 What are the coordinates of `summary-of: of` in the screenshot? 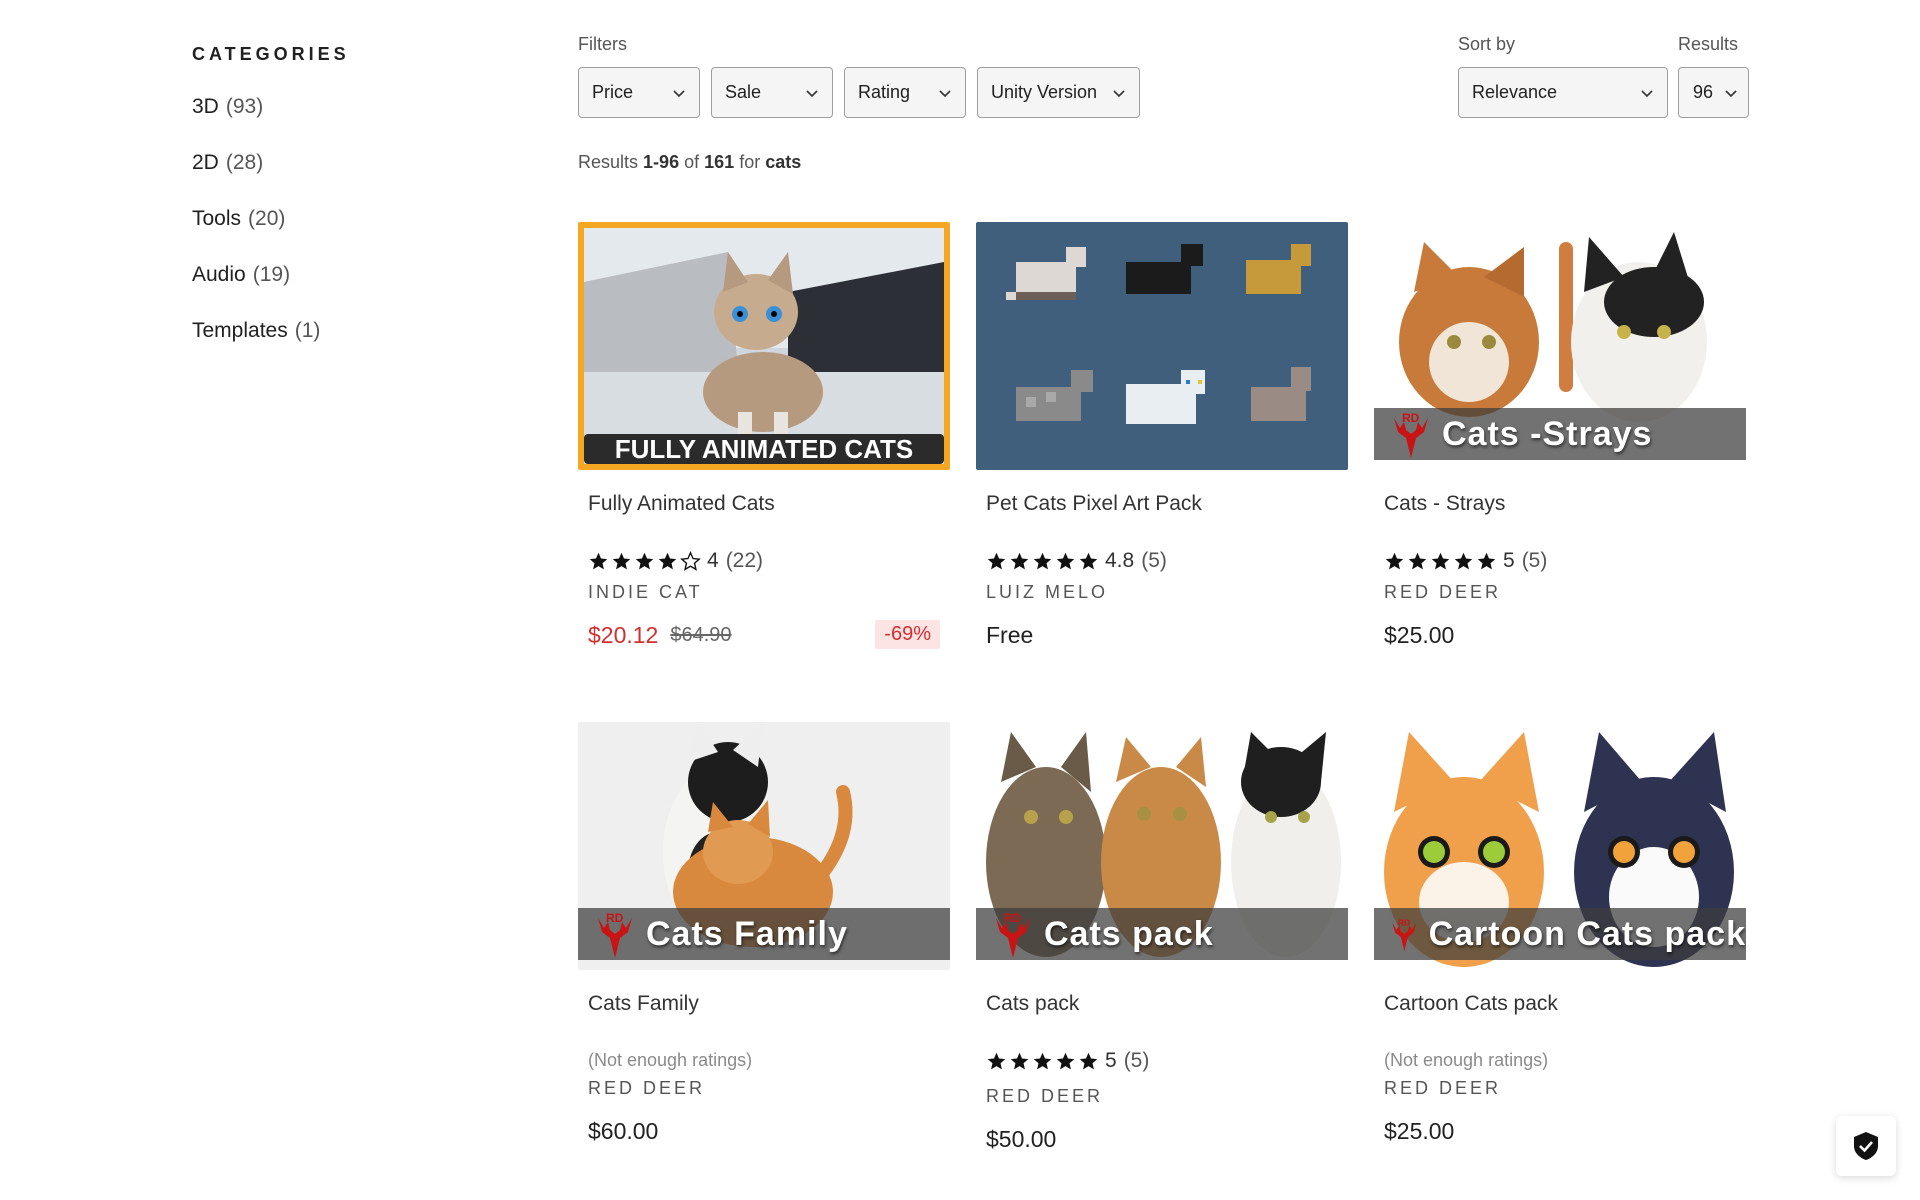 It's located at (692, 162).